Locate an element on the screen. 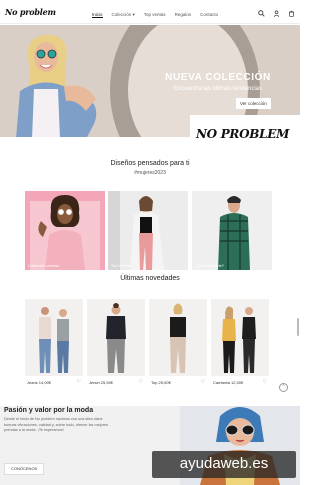 The width and height of the screenshot is (320, 485). product-sweater-info: Jersei 25,50€ ♡ is located at coordinates (116, 383).